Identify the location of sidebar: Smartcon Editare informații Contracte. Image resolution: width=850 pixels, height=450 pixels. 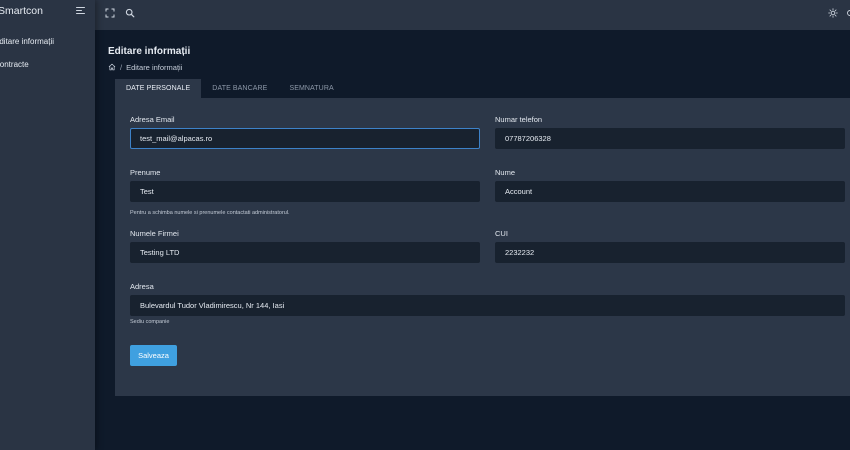
(47, 225).